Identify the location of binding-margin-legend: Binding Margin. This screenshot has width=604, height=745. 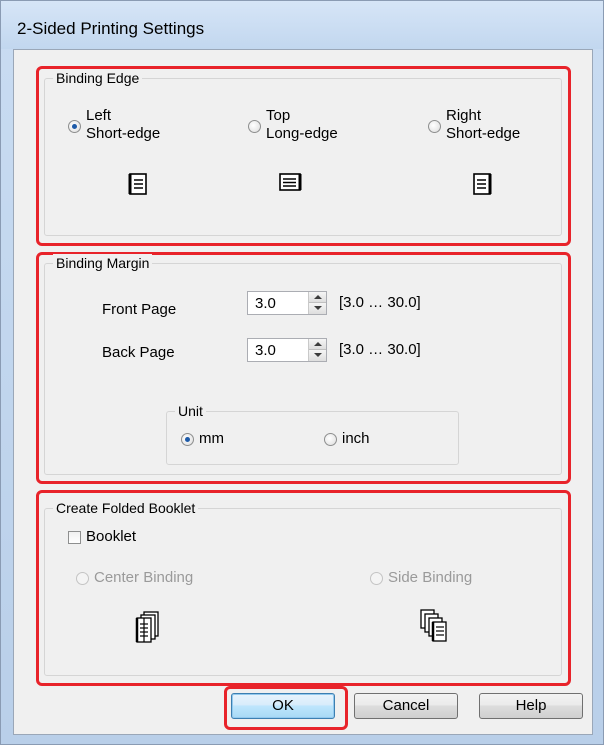
(103, 263).